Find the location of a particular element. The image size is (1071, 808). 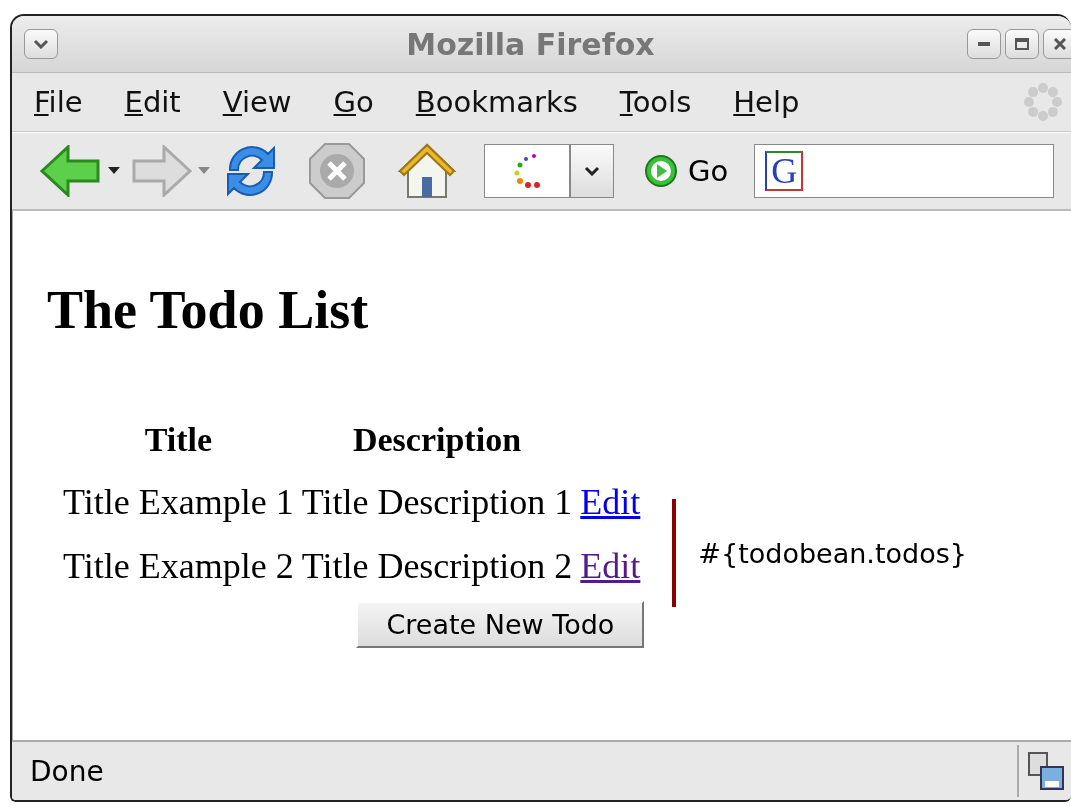

column-header: Description is located at coordinates (437, 440).